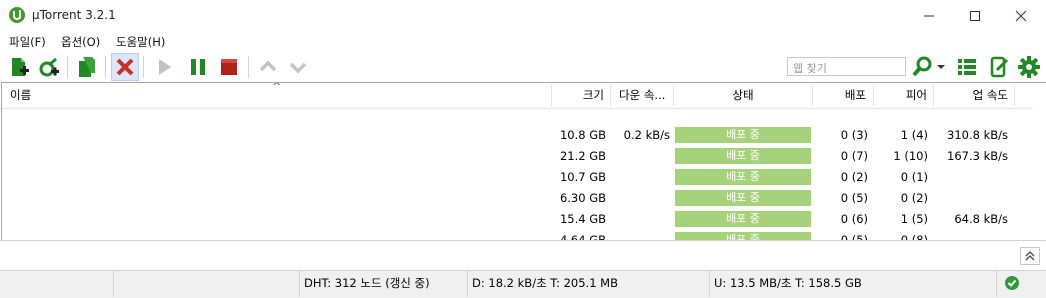  Describe the element at coordinates (582, 219) in the screenshot. I see `torrent-size: 15.4 GB` at that location.